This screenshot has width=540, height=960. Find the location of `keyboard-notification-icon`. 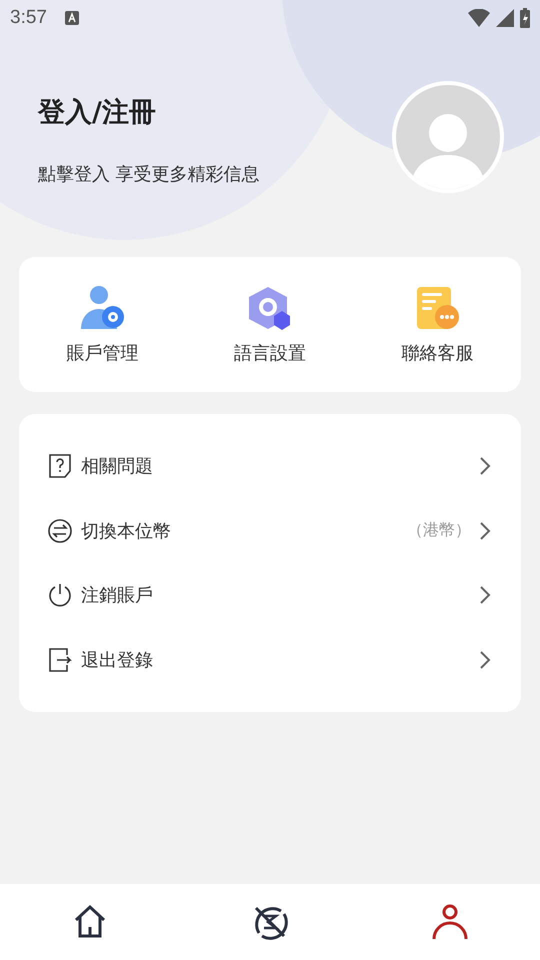

keyboard-notification-icon is located at coordinates (71, 18).